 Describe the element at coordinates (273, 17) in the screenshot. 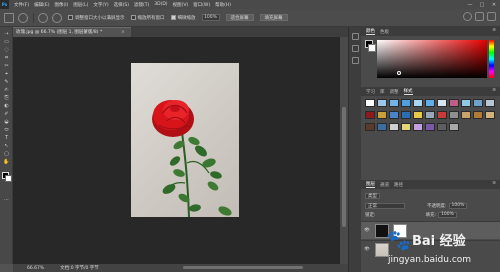

I see `fill-screen-button: 填充屏幕` at that location.